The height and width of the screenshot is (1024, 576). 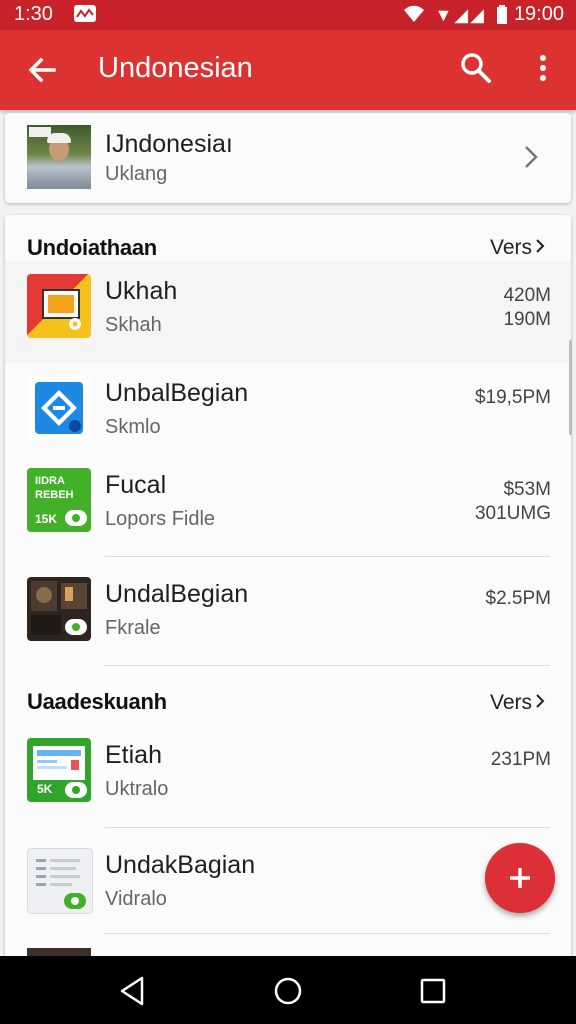 What do you see at coordinates (42, 70) in the screenshot?
I see `back-arrow-icon` at bounding box center [42, 70].